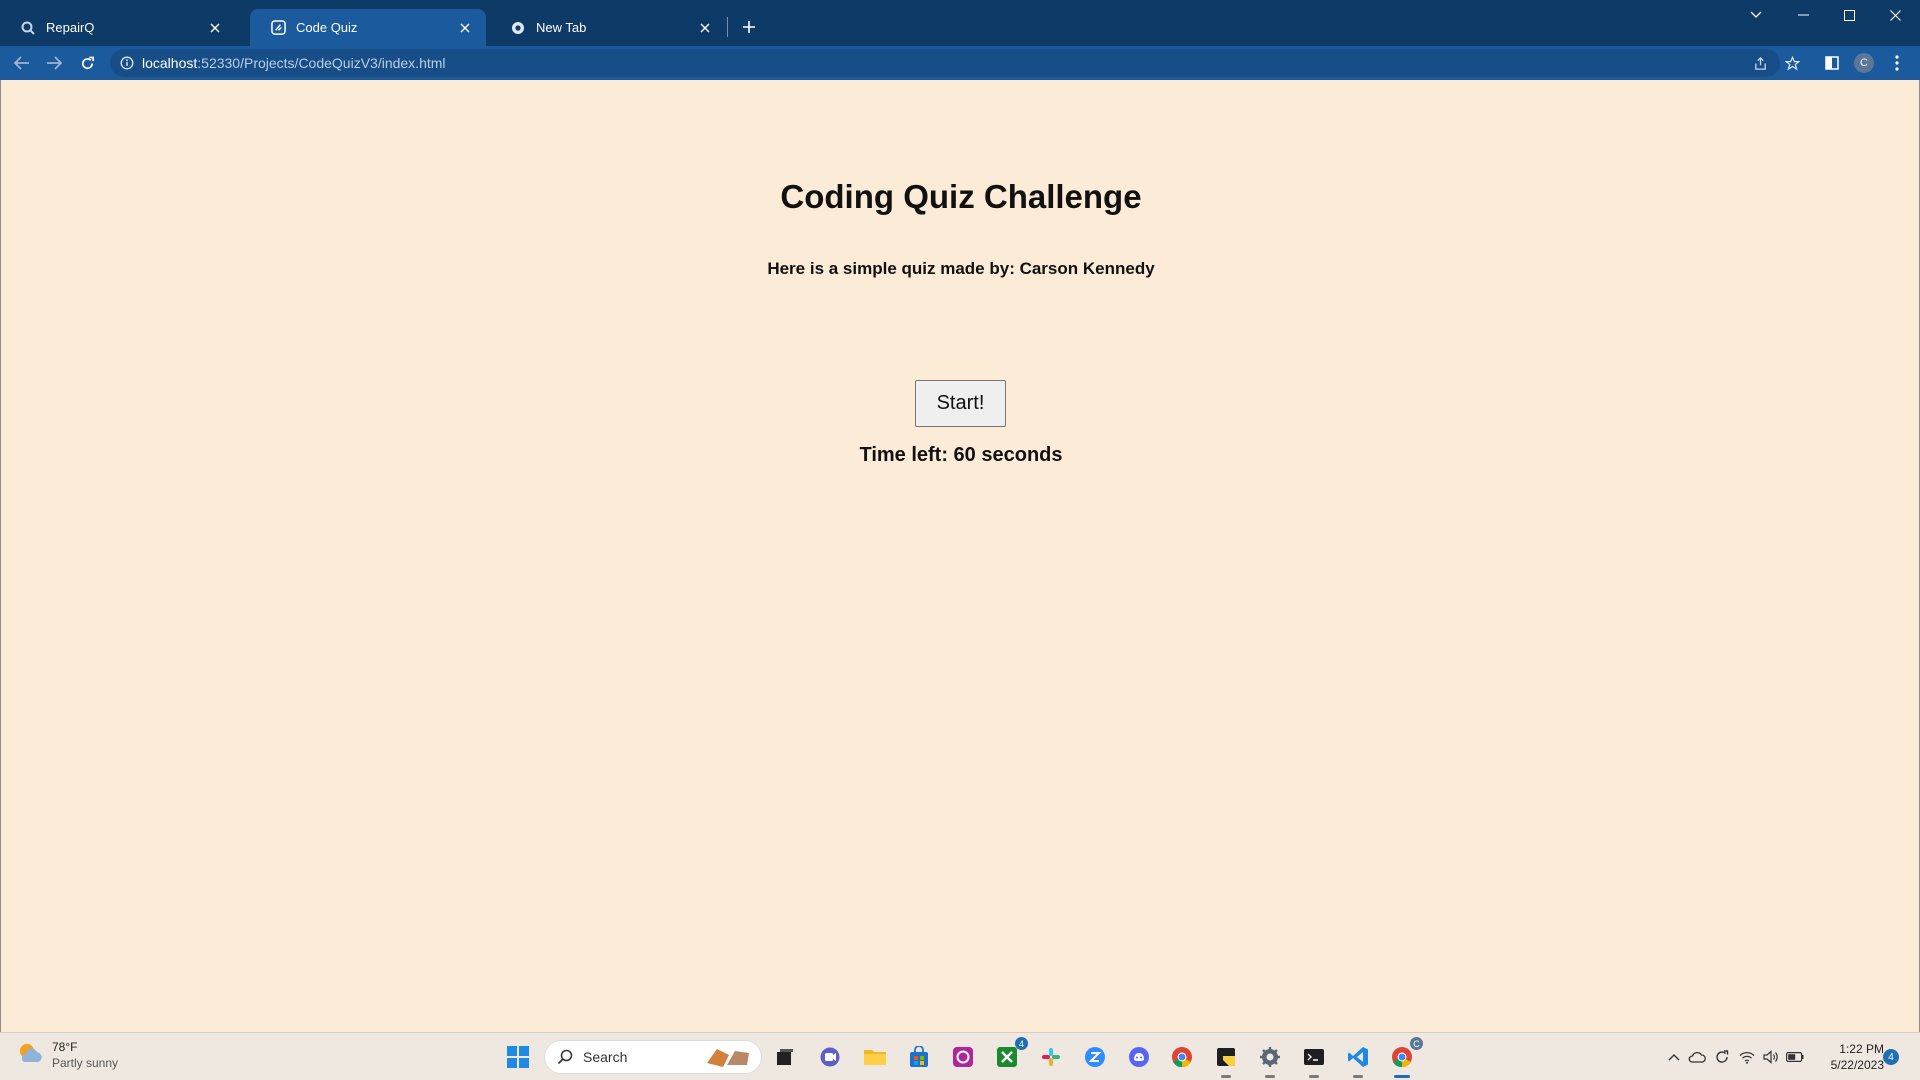 The width and height of the screenshot is (1920, 1080). I want to click on browser-tab-strip: RepairQ Code Quiz New Tab, so click(960, 23).